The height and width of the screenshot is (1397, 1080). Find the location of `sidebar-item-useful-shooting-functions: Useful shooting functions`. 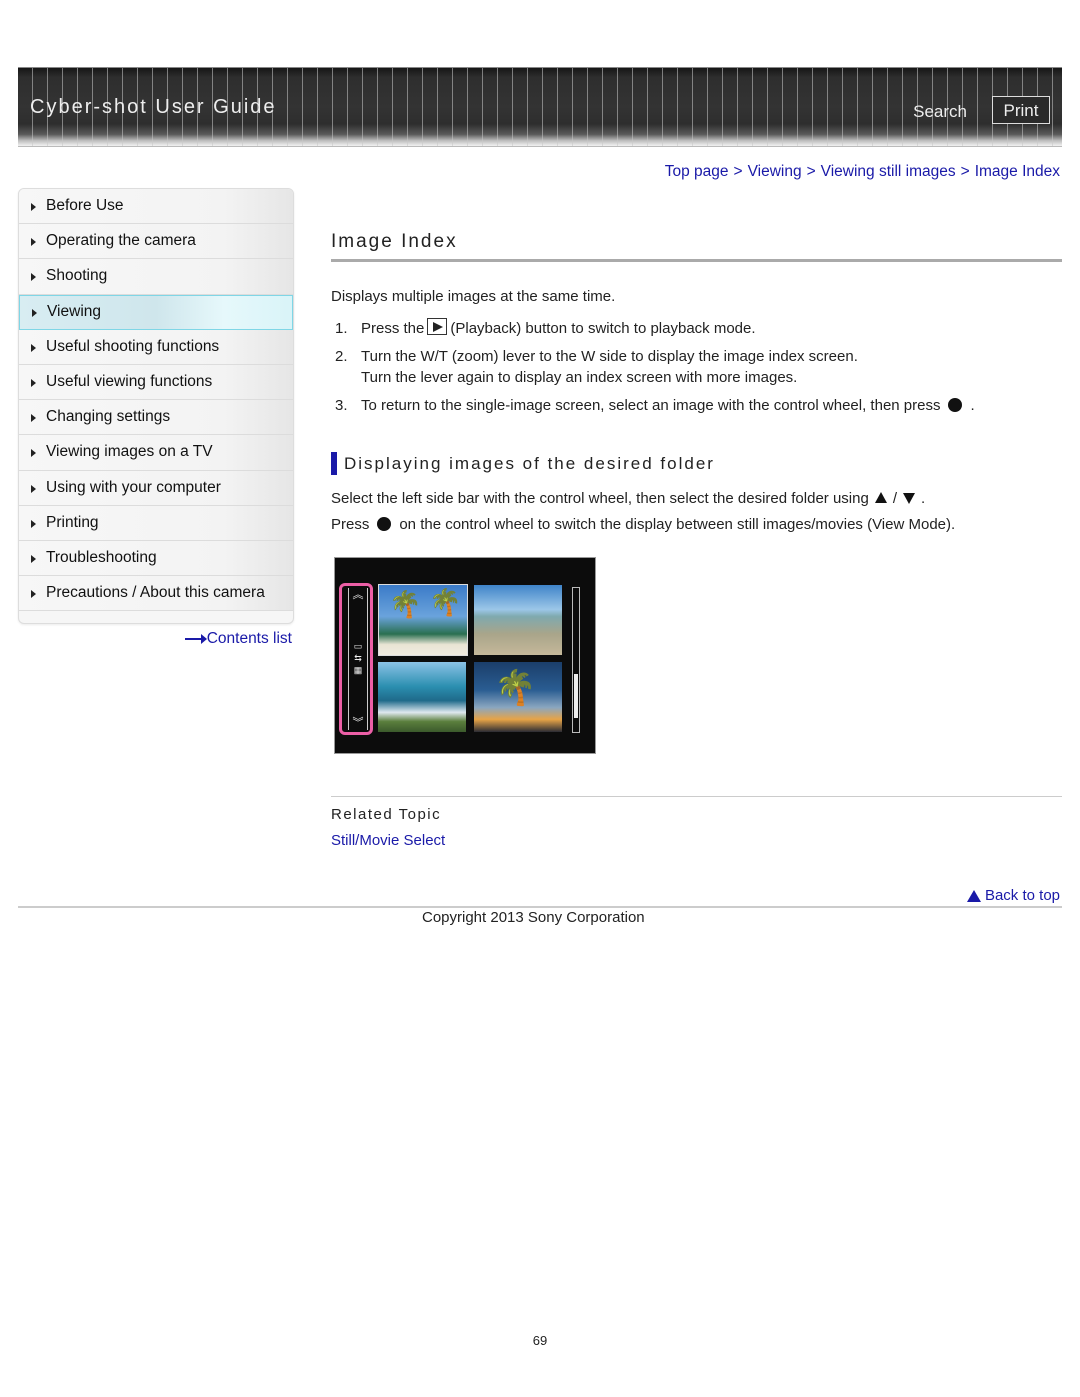

sidebar-item-useful-shooting-functions: Useful shooting functions is located at coordinates (156, 347).